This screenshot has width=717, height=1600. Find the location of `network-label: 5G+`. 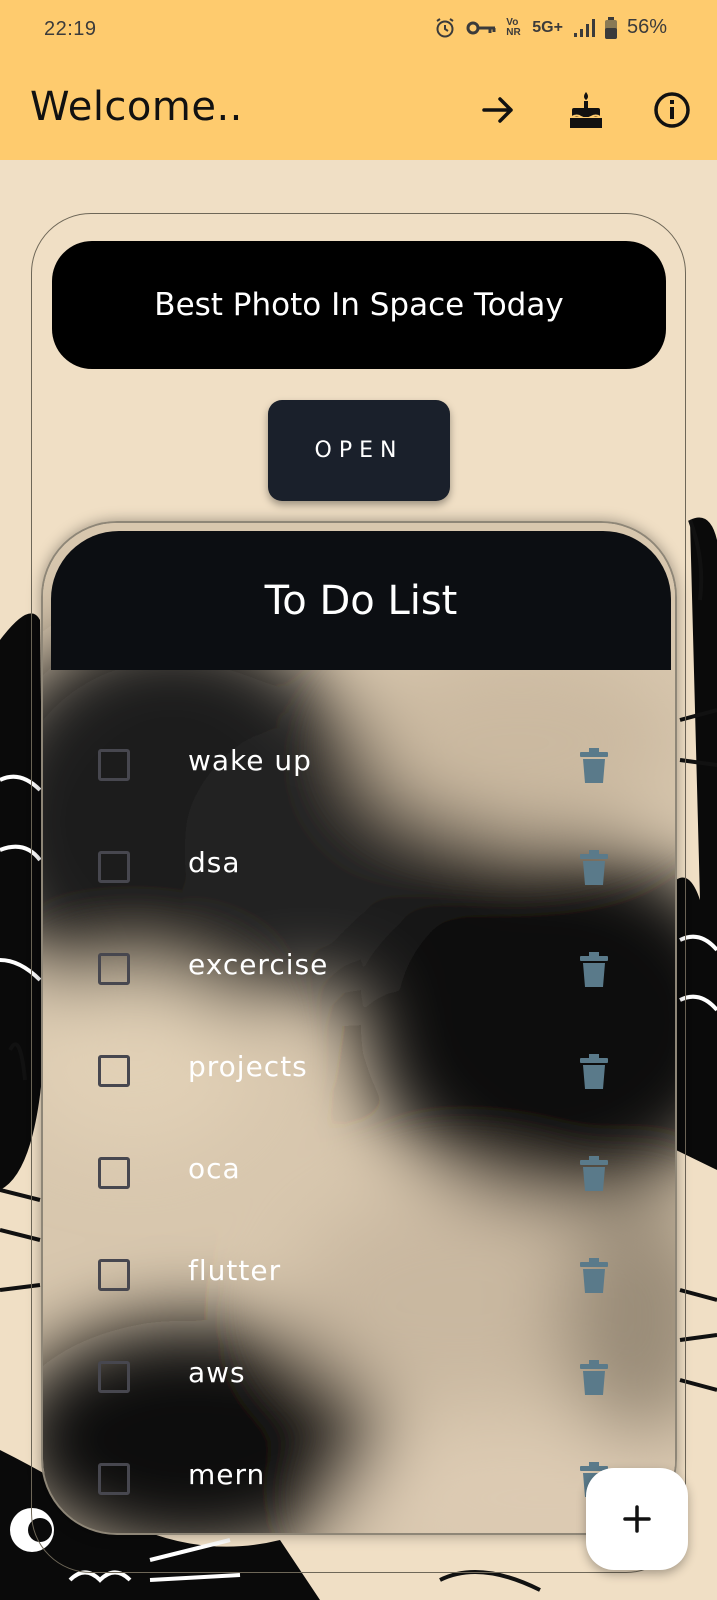

network-label: 5G+ is located at coordinates (547, 27).